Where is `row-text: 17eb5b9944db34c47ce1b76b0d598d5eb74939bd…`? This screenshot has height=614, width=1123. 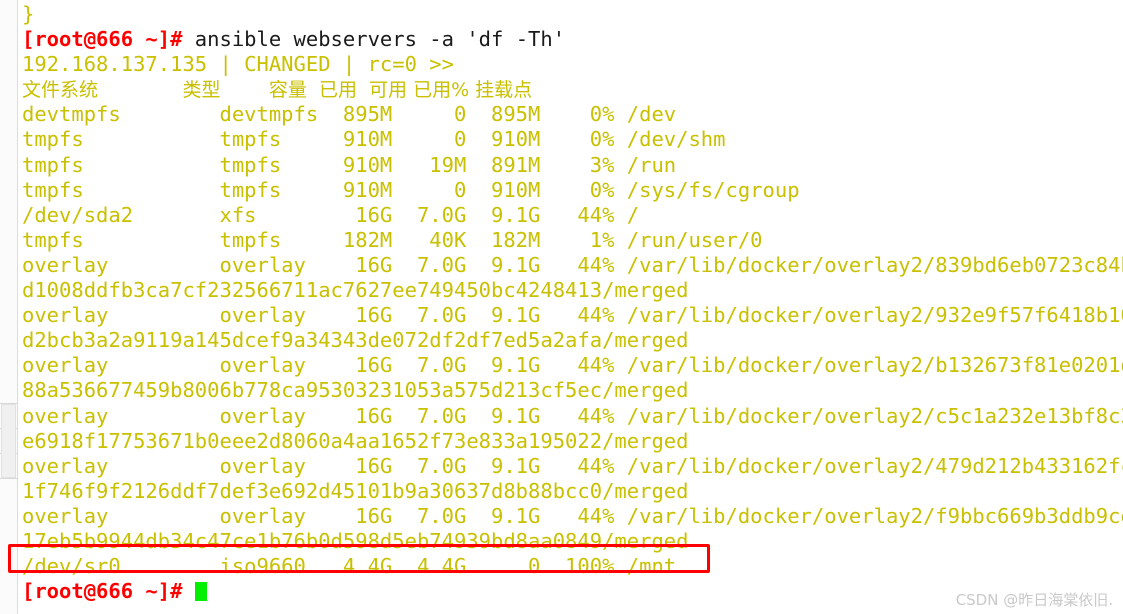 row-text: 17eb5b9944db34c47ce1b76b0d598d5eb74939bd… is located at coordinates (355, 540).